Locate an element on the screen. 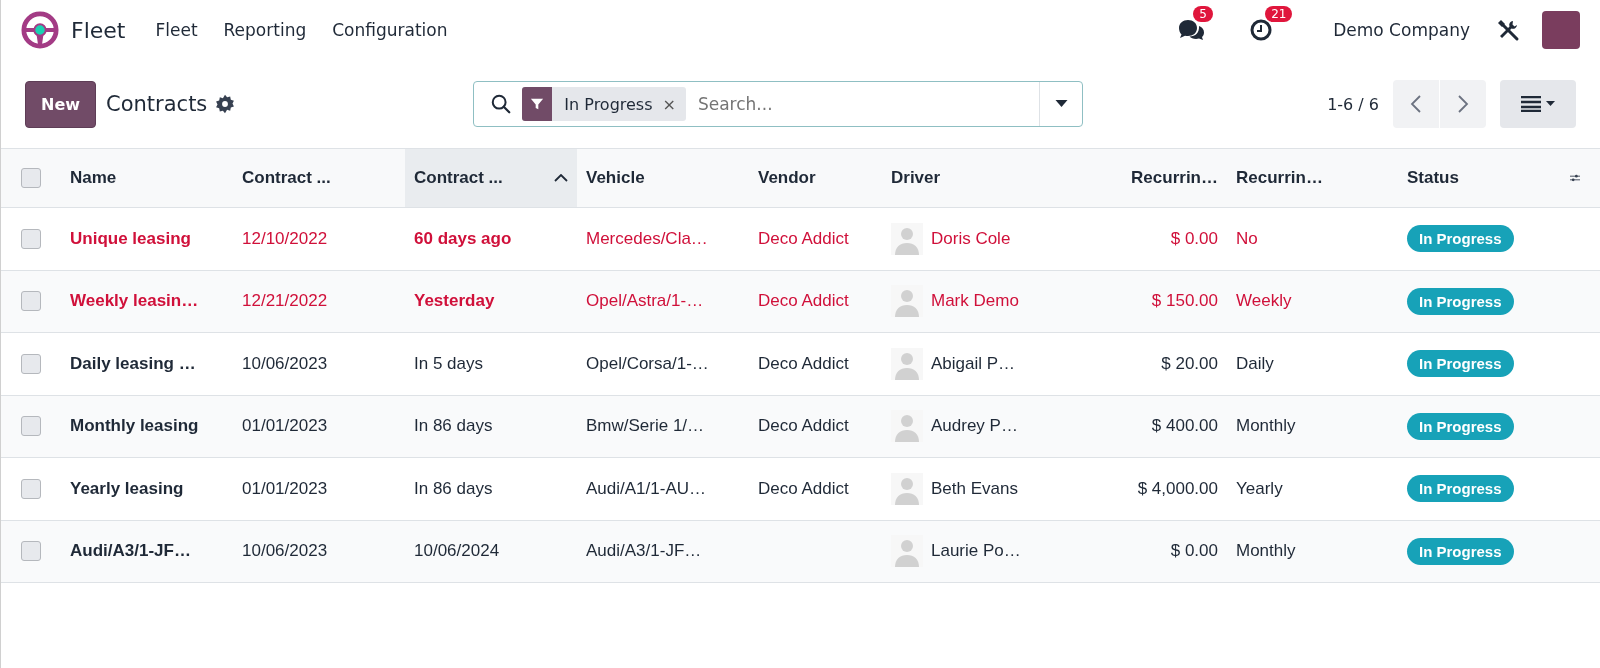 The image size is (1600, 668). amount-value: $ 400.00 is located at coordinates (1184, 426).